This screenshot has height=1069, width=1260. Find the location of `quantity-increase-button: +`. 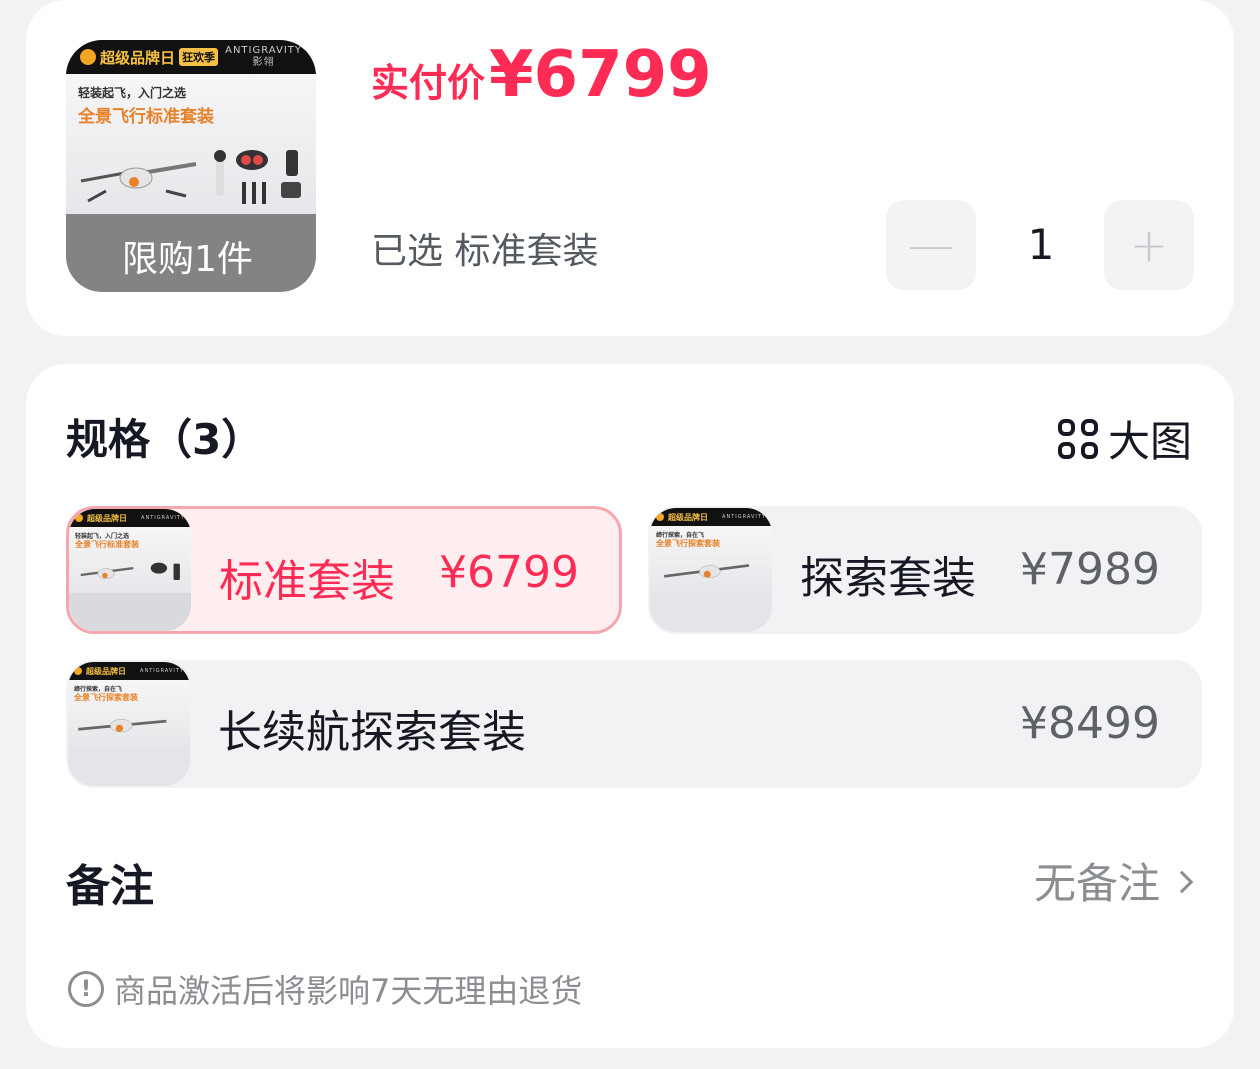

quantity-increase-button: + is located at coordinates (1149, 245).